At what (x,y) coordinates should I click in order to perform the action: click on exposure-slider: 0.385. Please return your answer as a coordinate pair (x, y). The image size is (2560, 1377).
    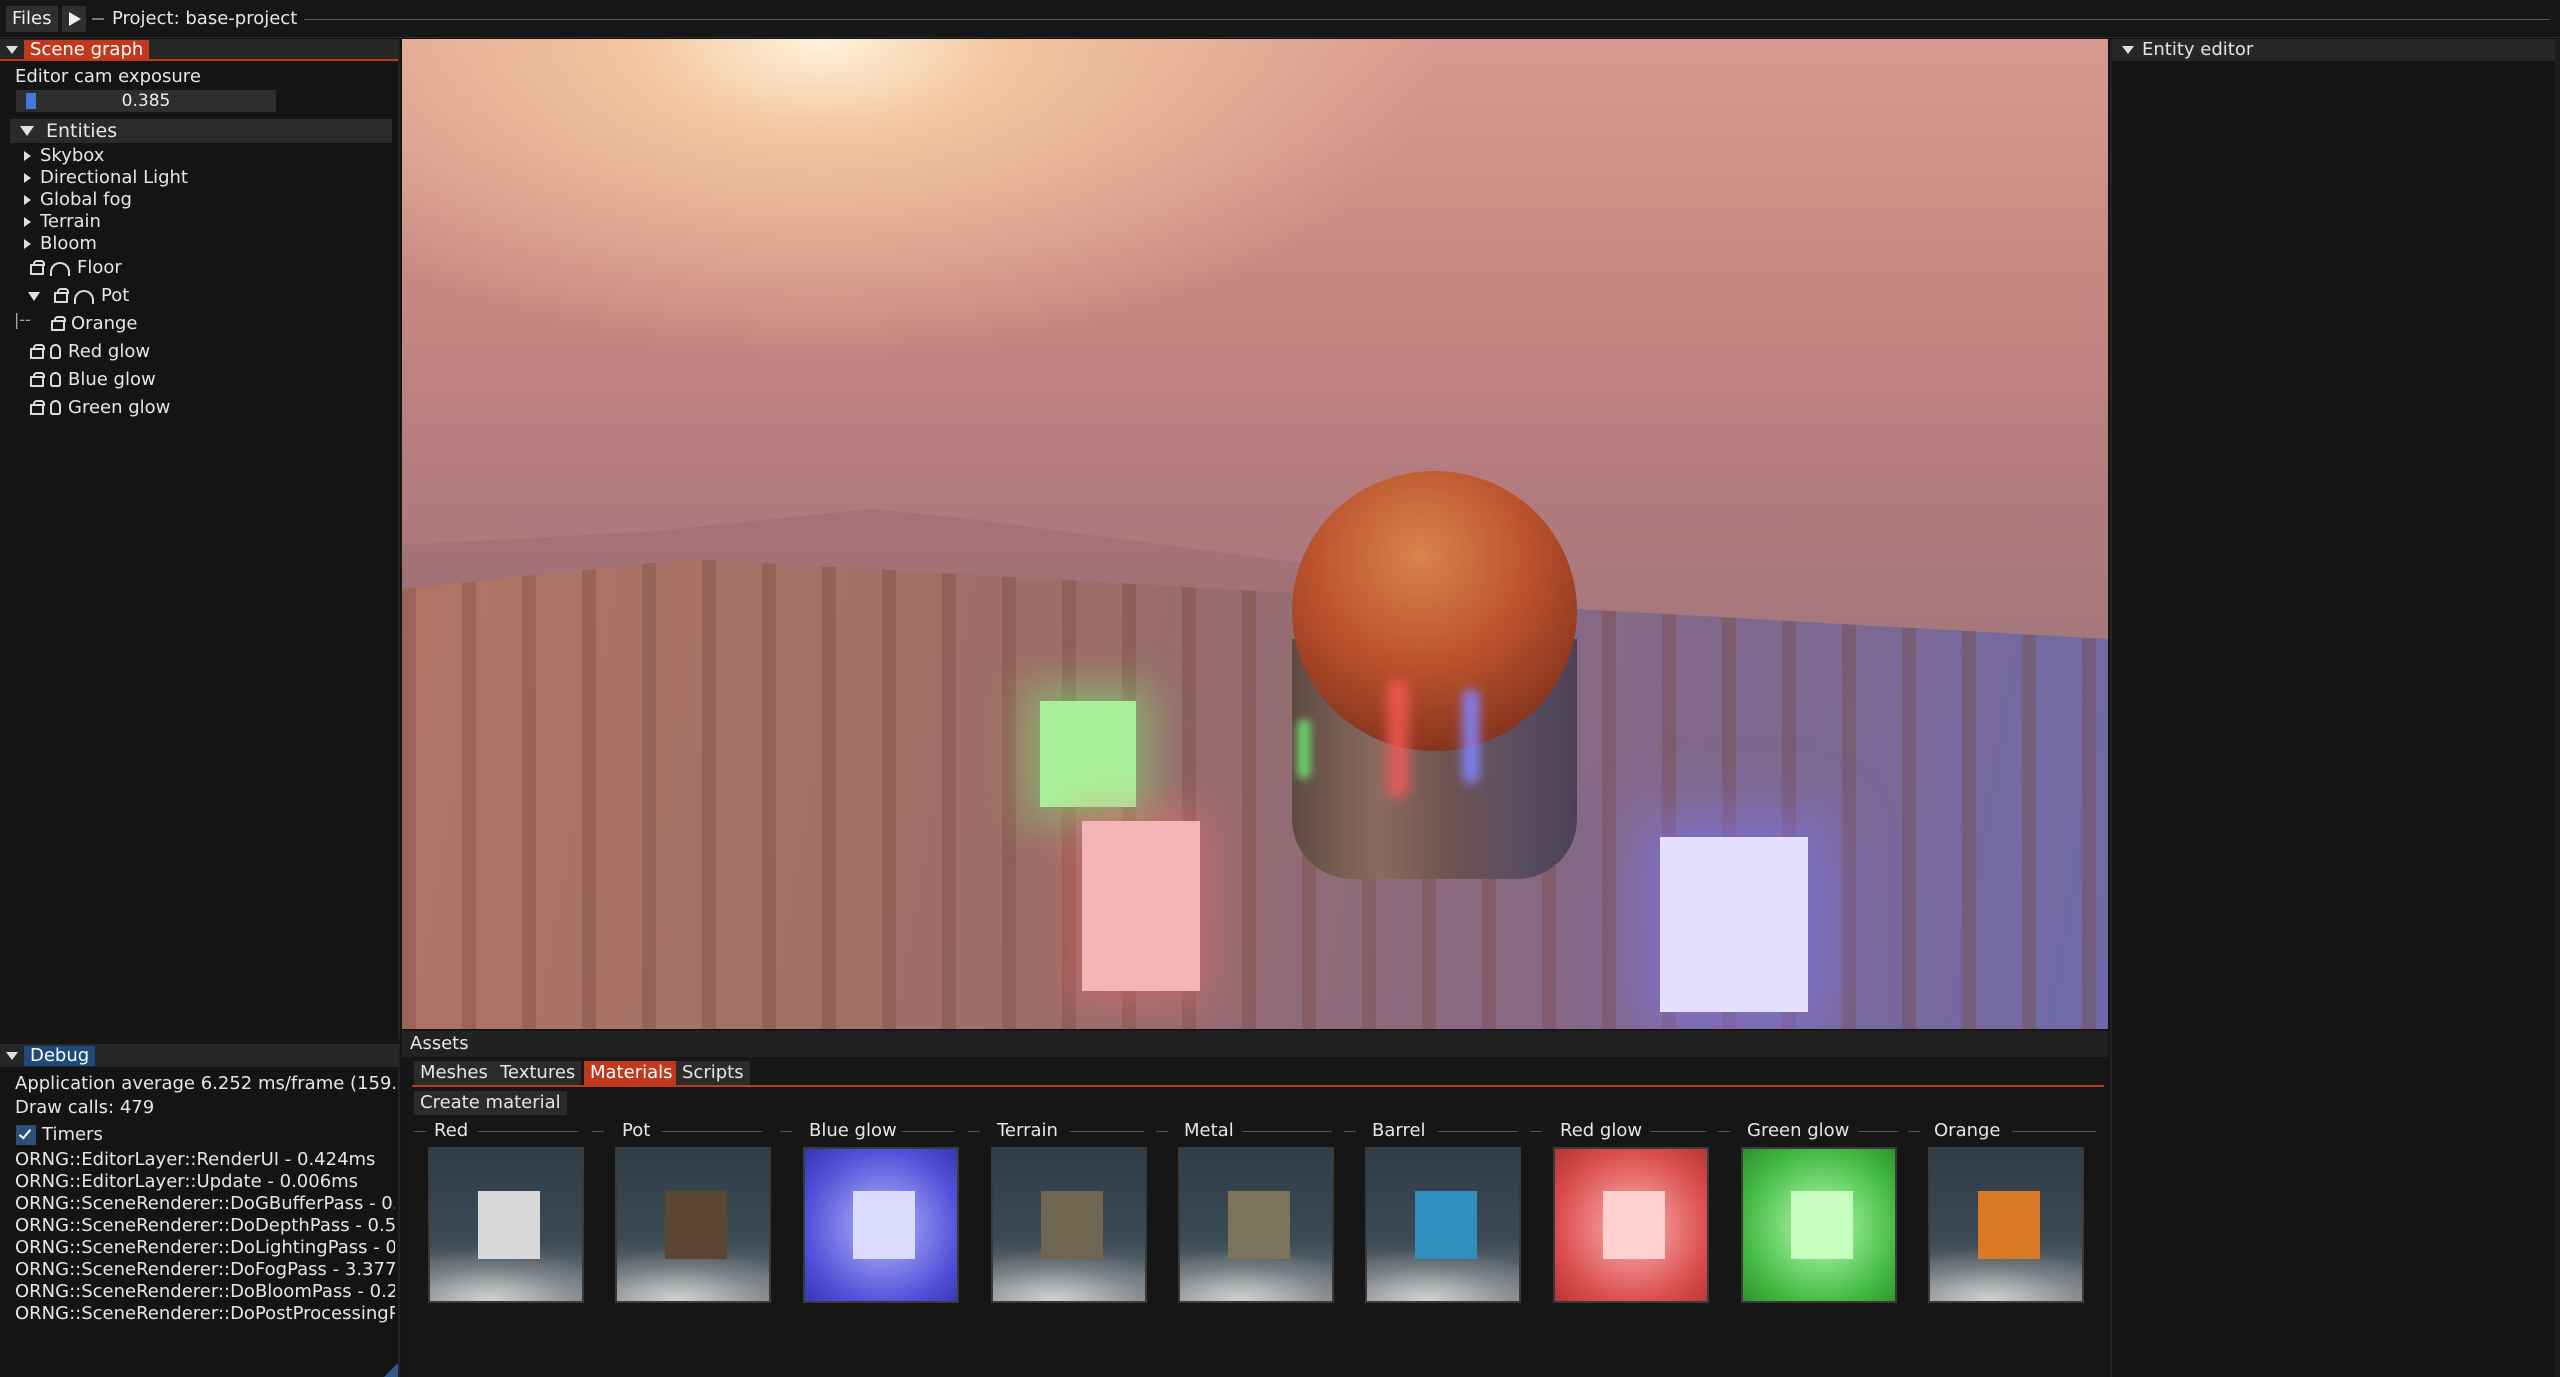
    Looking at the image, I should click on (146, 101).